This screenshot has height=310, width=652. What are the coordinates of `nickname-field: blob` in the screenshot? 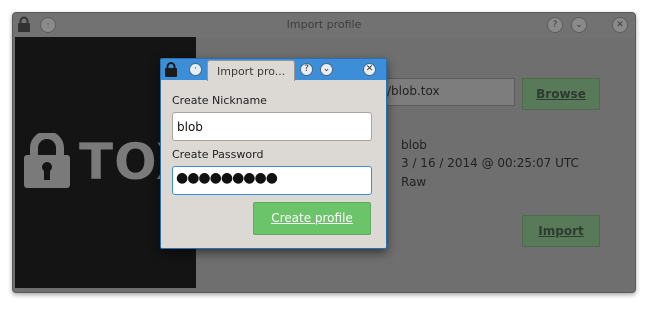 It's located at (272, 126).